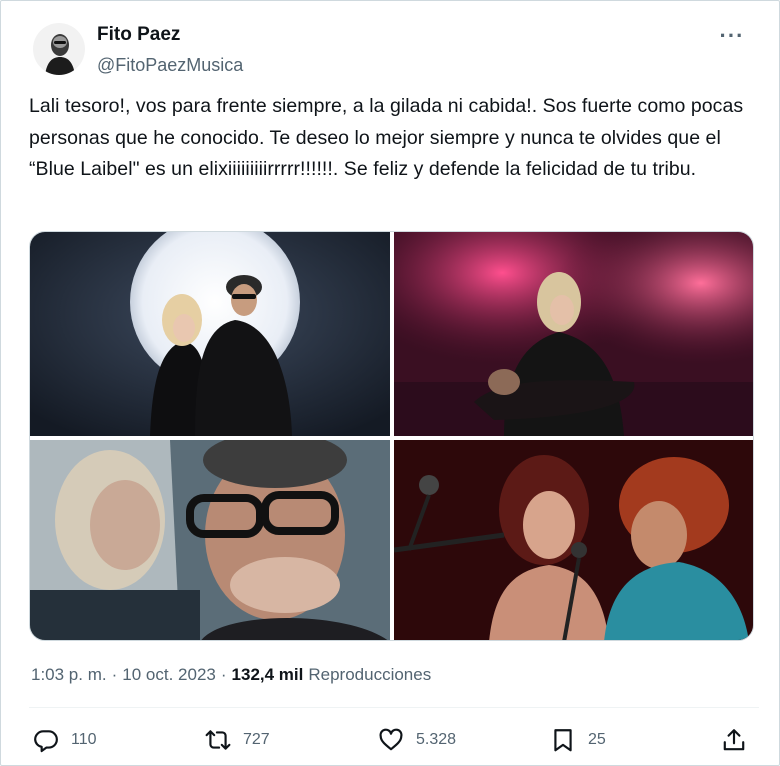  I want to click on reply-count: 110, so click(84, 739).